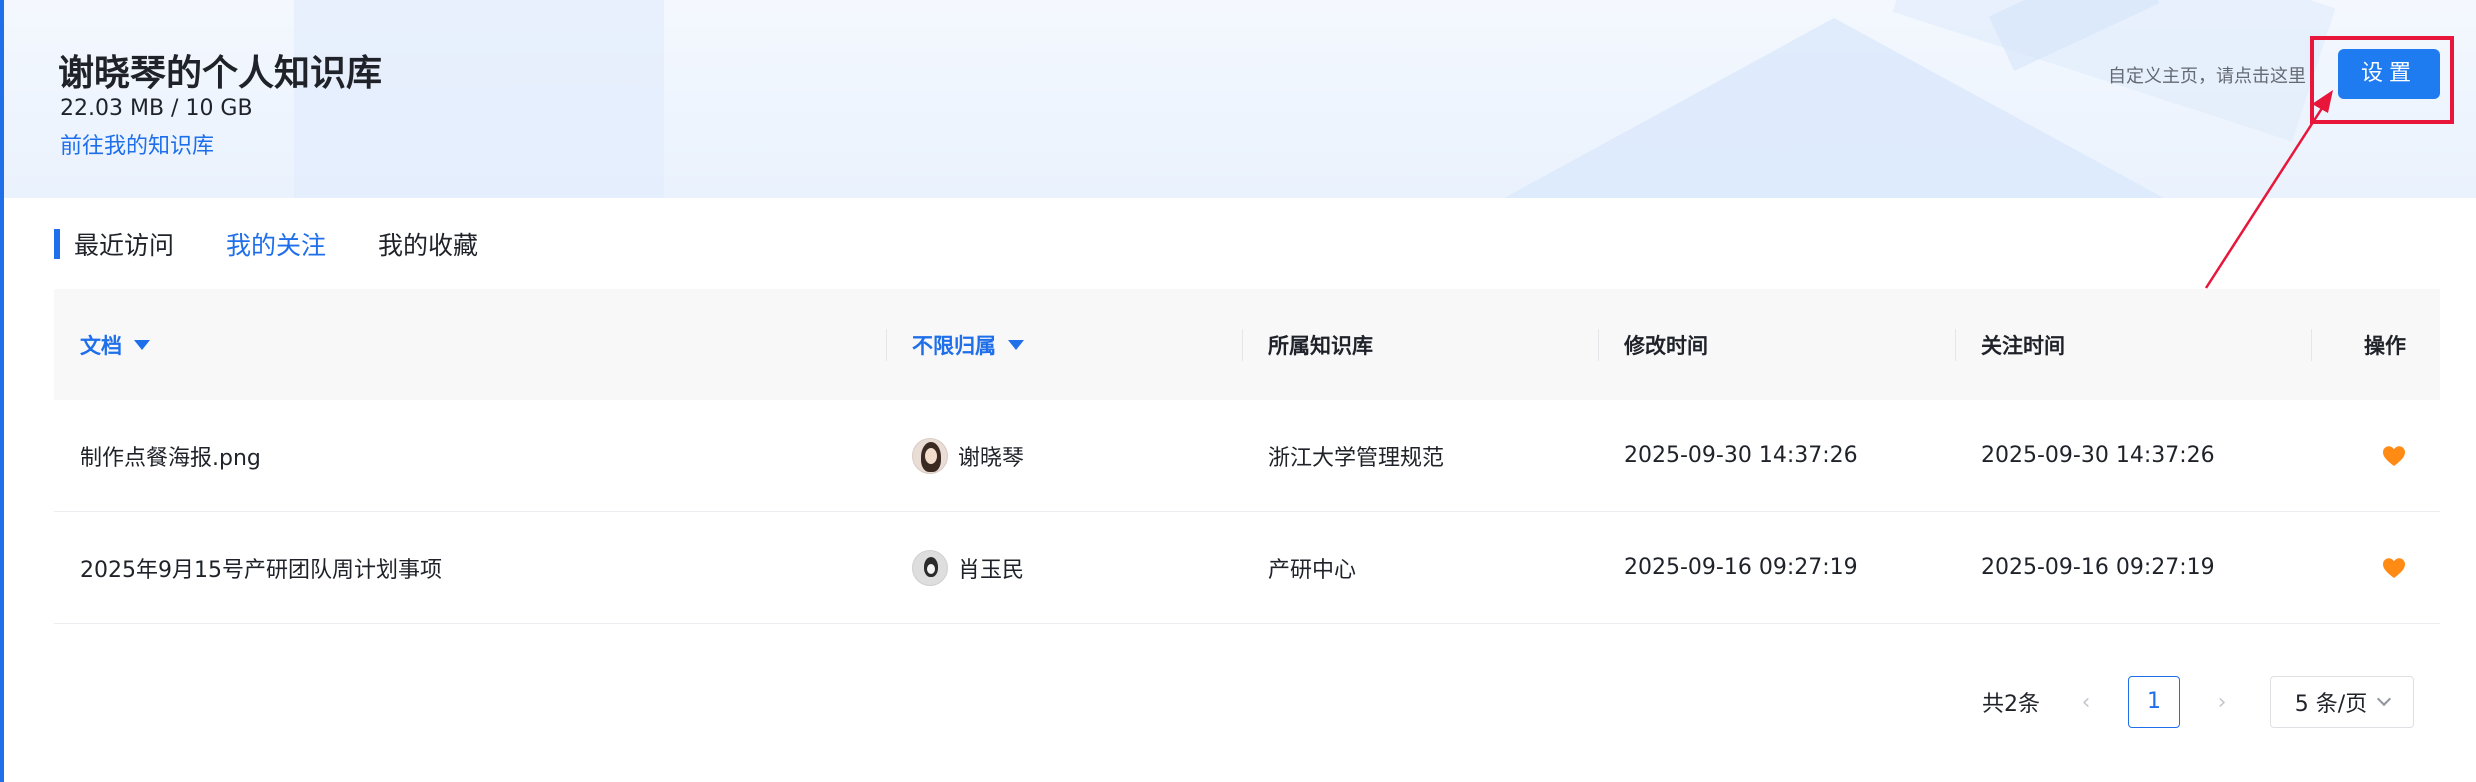 Image resolution: width=2476 pixels, height=782 pixels. Describe the element at coordinates (2382, 80) in the screenshot. I see `annotation-highlight-box` at that location.